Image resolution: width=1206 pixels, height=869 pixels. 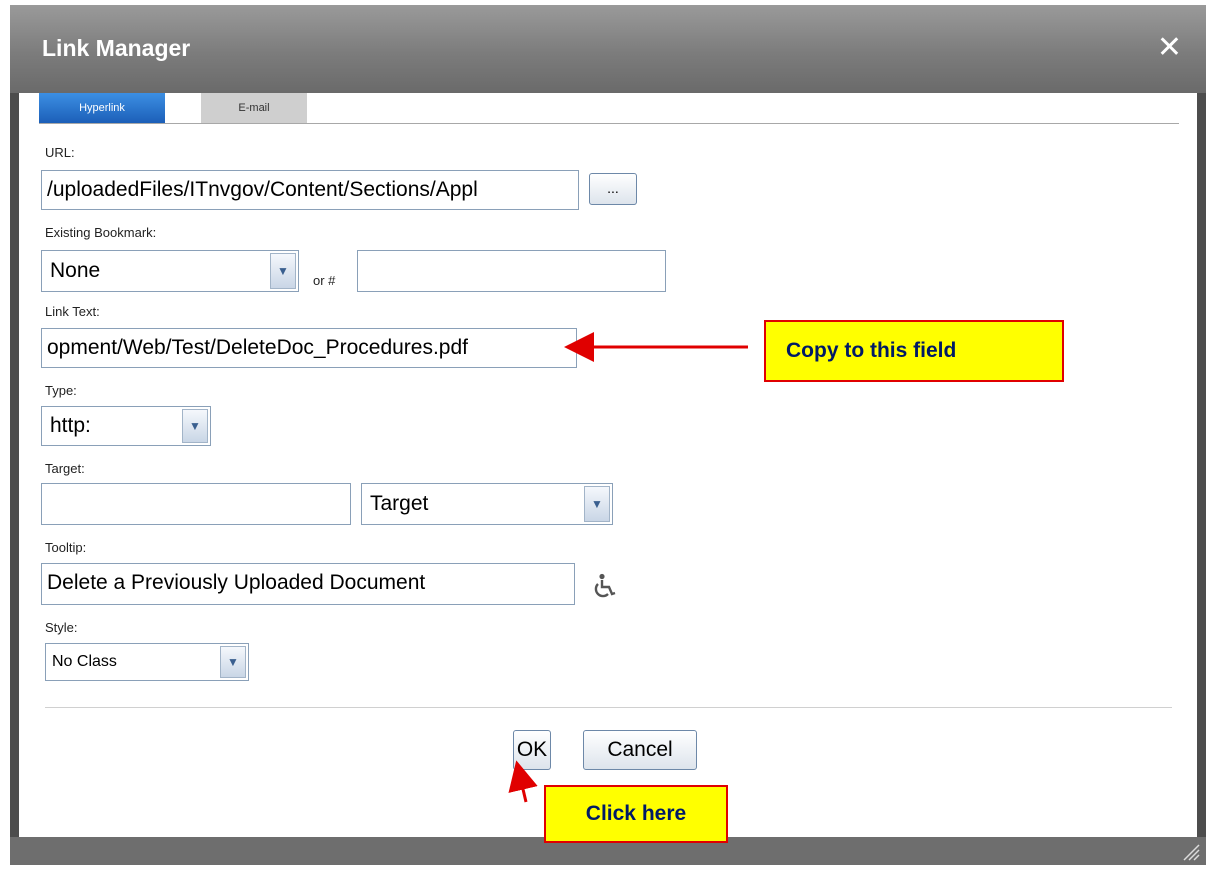 I want to click on annotation-arrows, so click(x=628, y=567).